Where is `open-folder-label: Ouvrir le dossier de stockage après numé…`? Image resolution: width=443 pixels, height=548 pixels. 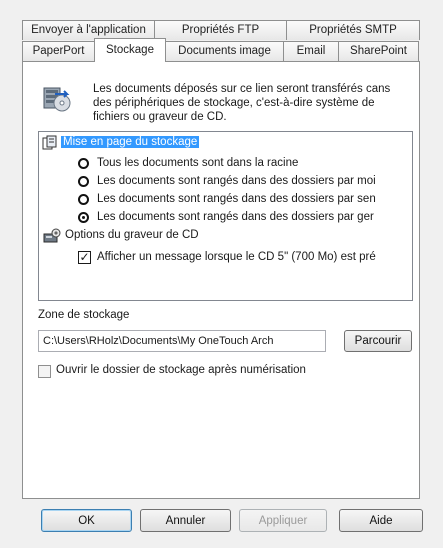 open-folder-label: Ouvrir le dossier de stockage après numé… is located at coordinates (181, 370).